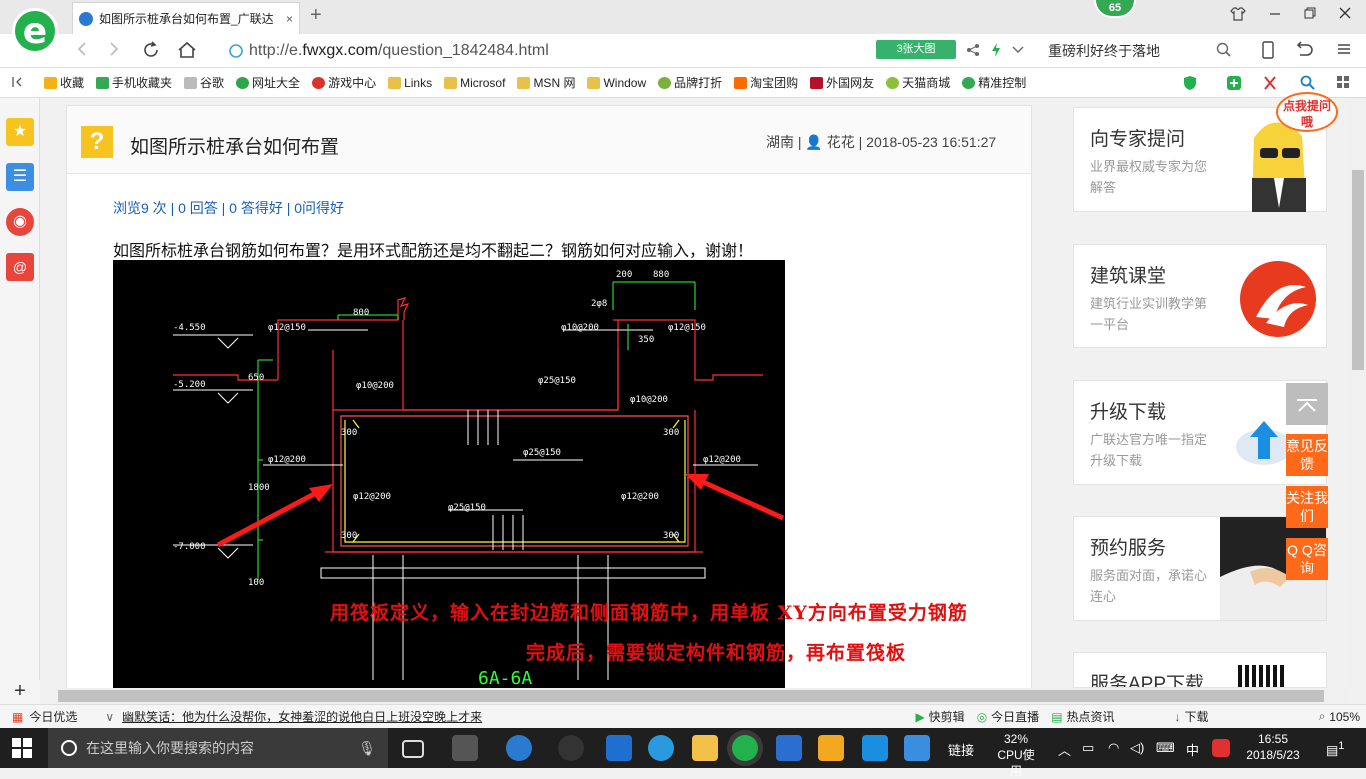  I want to click on minimize-icon, so click(1275, 14).